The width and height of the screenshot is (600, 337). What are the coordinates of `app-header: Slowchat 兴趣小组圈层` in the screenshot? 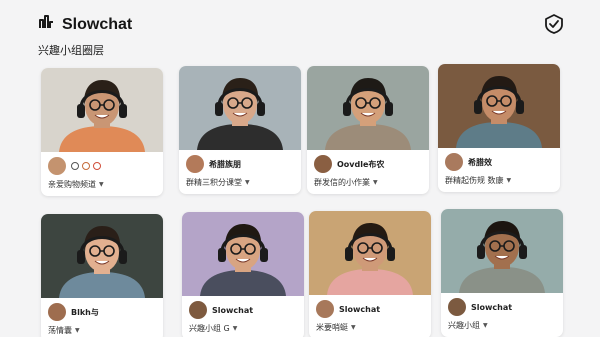 It's located at (85, 36).